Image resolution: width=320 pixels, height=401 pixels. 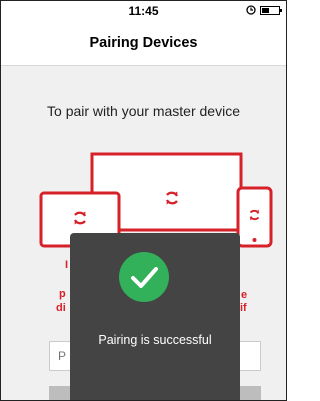 I want to click on status-icons, so click(x=264, y=10).